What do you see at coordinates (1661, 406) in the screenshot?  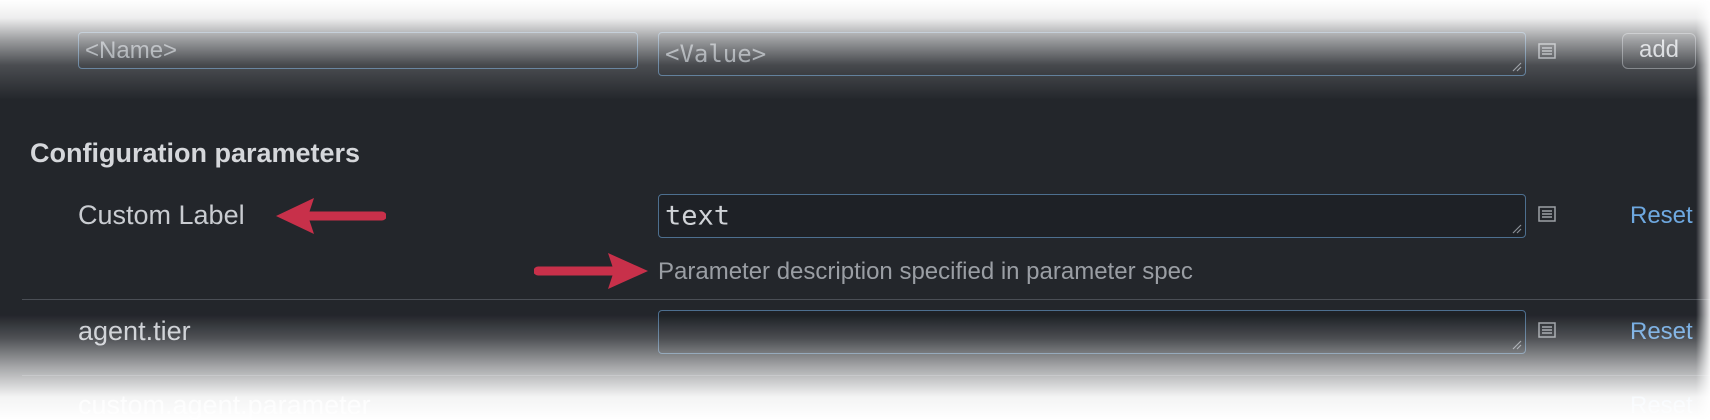 I see `reset-link-custom-agent-parameter: Reset` at bounding box center [1661, 406].